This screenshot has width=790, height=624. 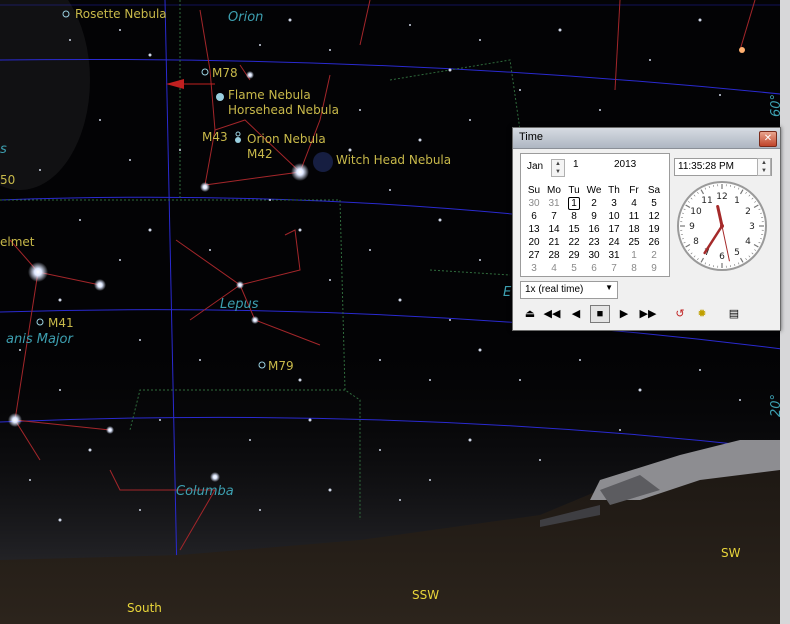 I want to click on chevron-down-icon: ▼, so click(x=609, y=287).